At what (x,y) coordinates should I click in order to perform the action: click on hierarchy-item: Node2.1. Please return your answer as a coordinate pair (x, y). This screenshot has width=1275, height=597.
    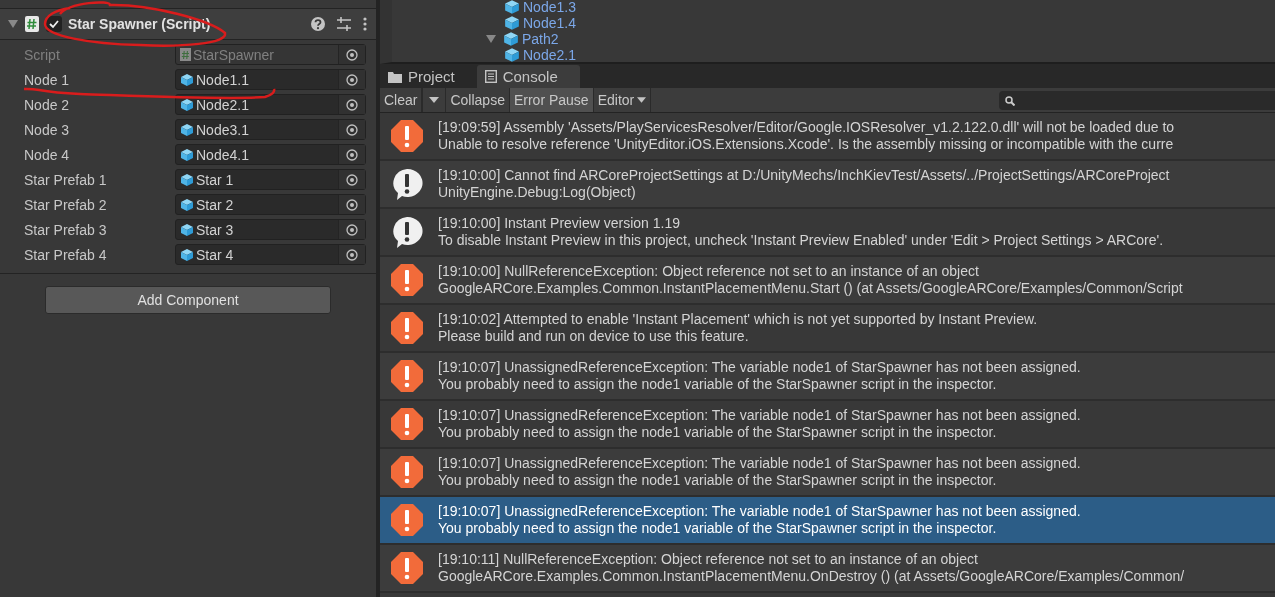
    Looking at the image, I should click on (549, 54).